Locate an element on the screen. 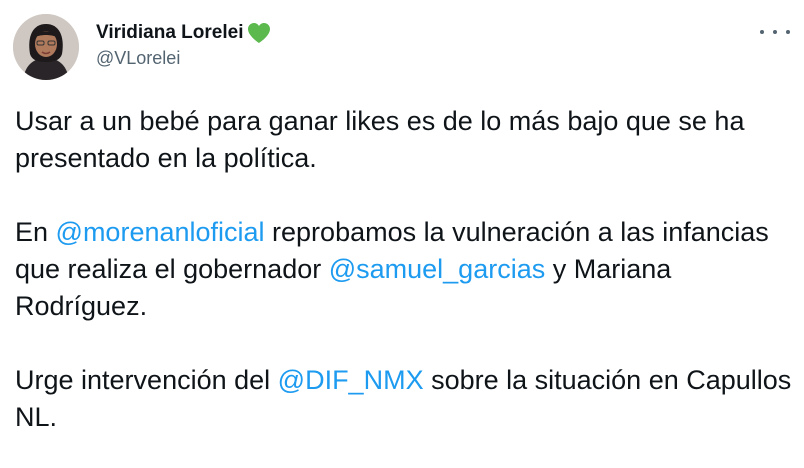  avatar-image is located at coordinates (46, 47).